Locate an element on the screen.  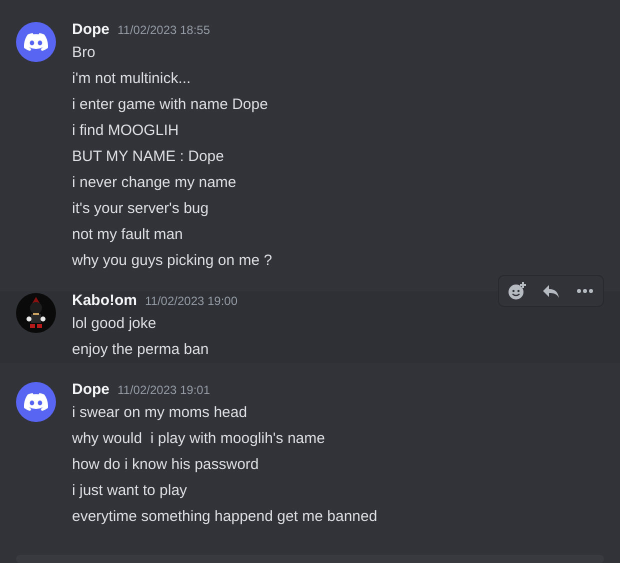
message-text: enjoy the perma ban is located at coordinates (141, 350).